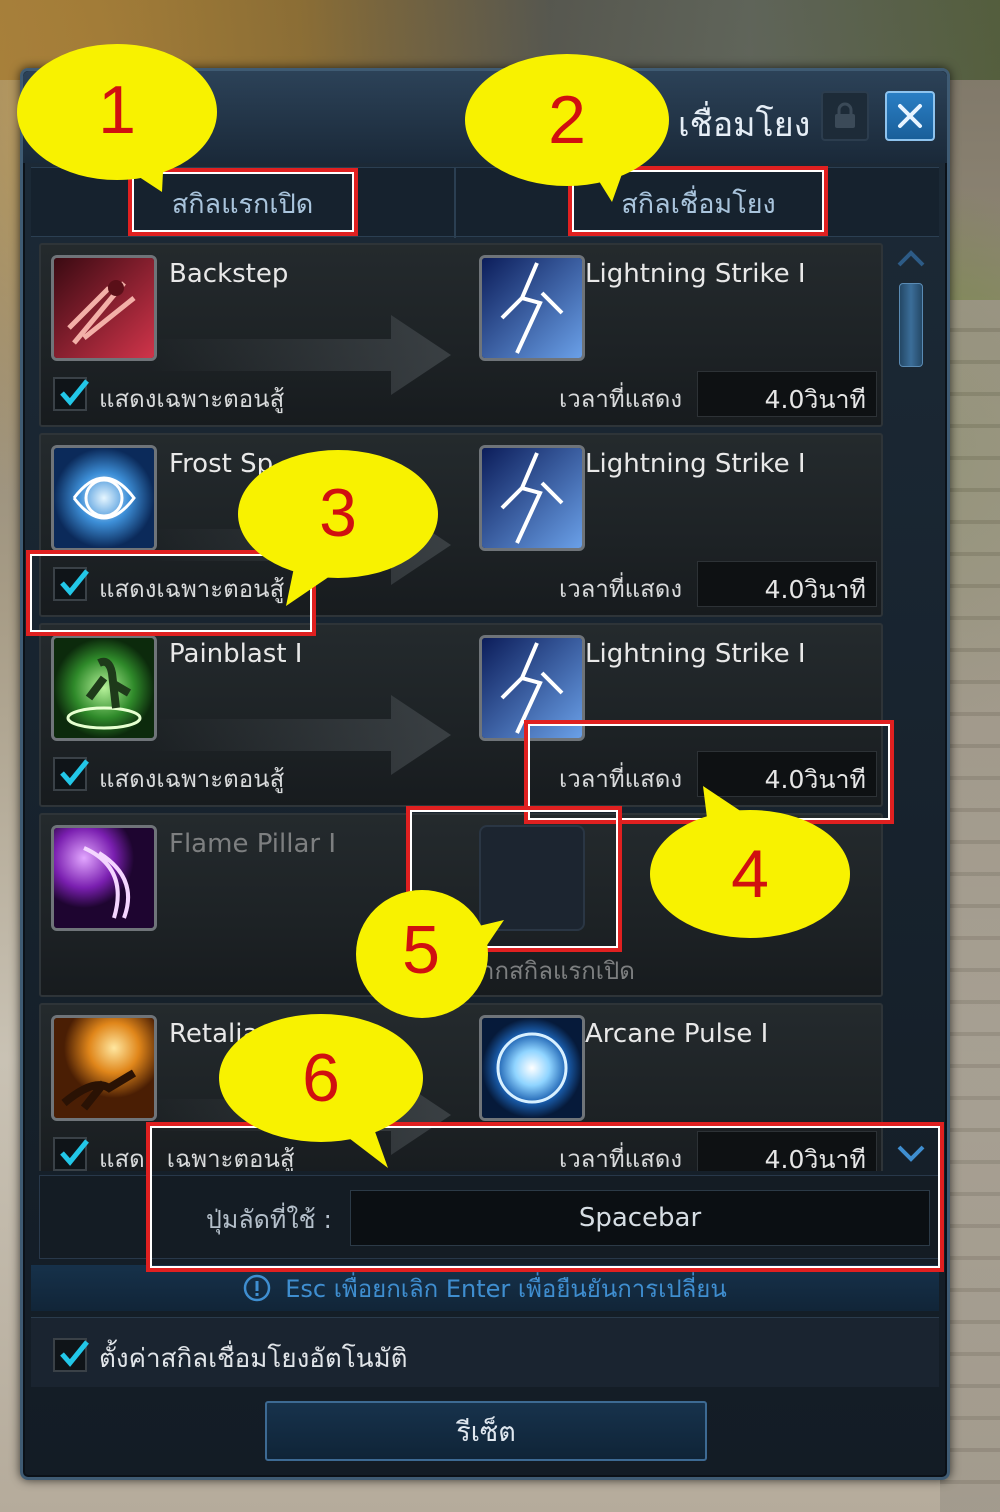 The height and width of the screenshot is (1512, 1000). I want to click on list-scrollbar, so click(911, 707).